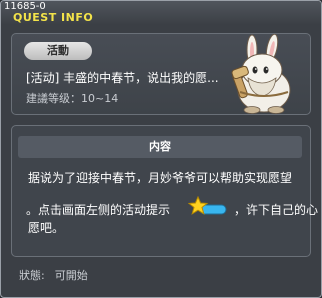 The image size is (322, 298). I want to click on title-bar: 11685-0 QUEST INFO, so click(161, 13).